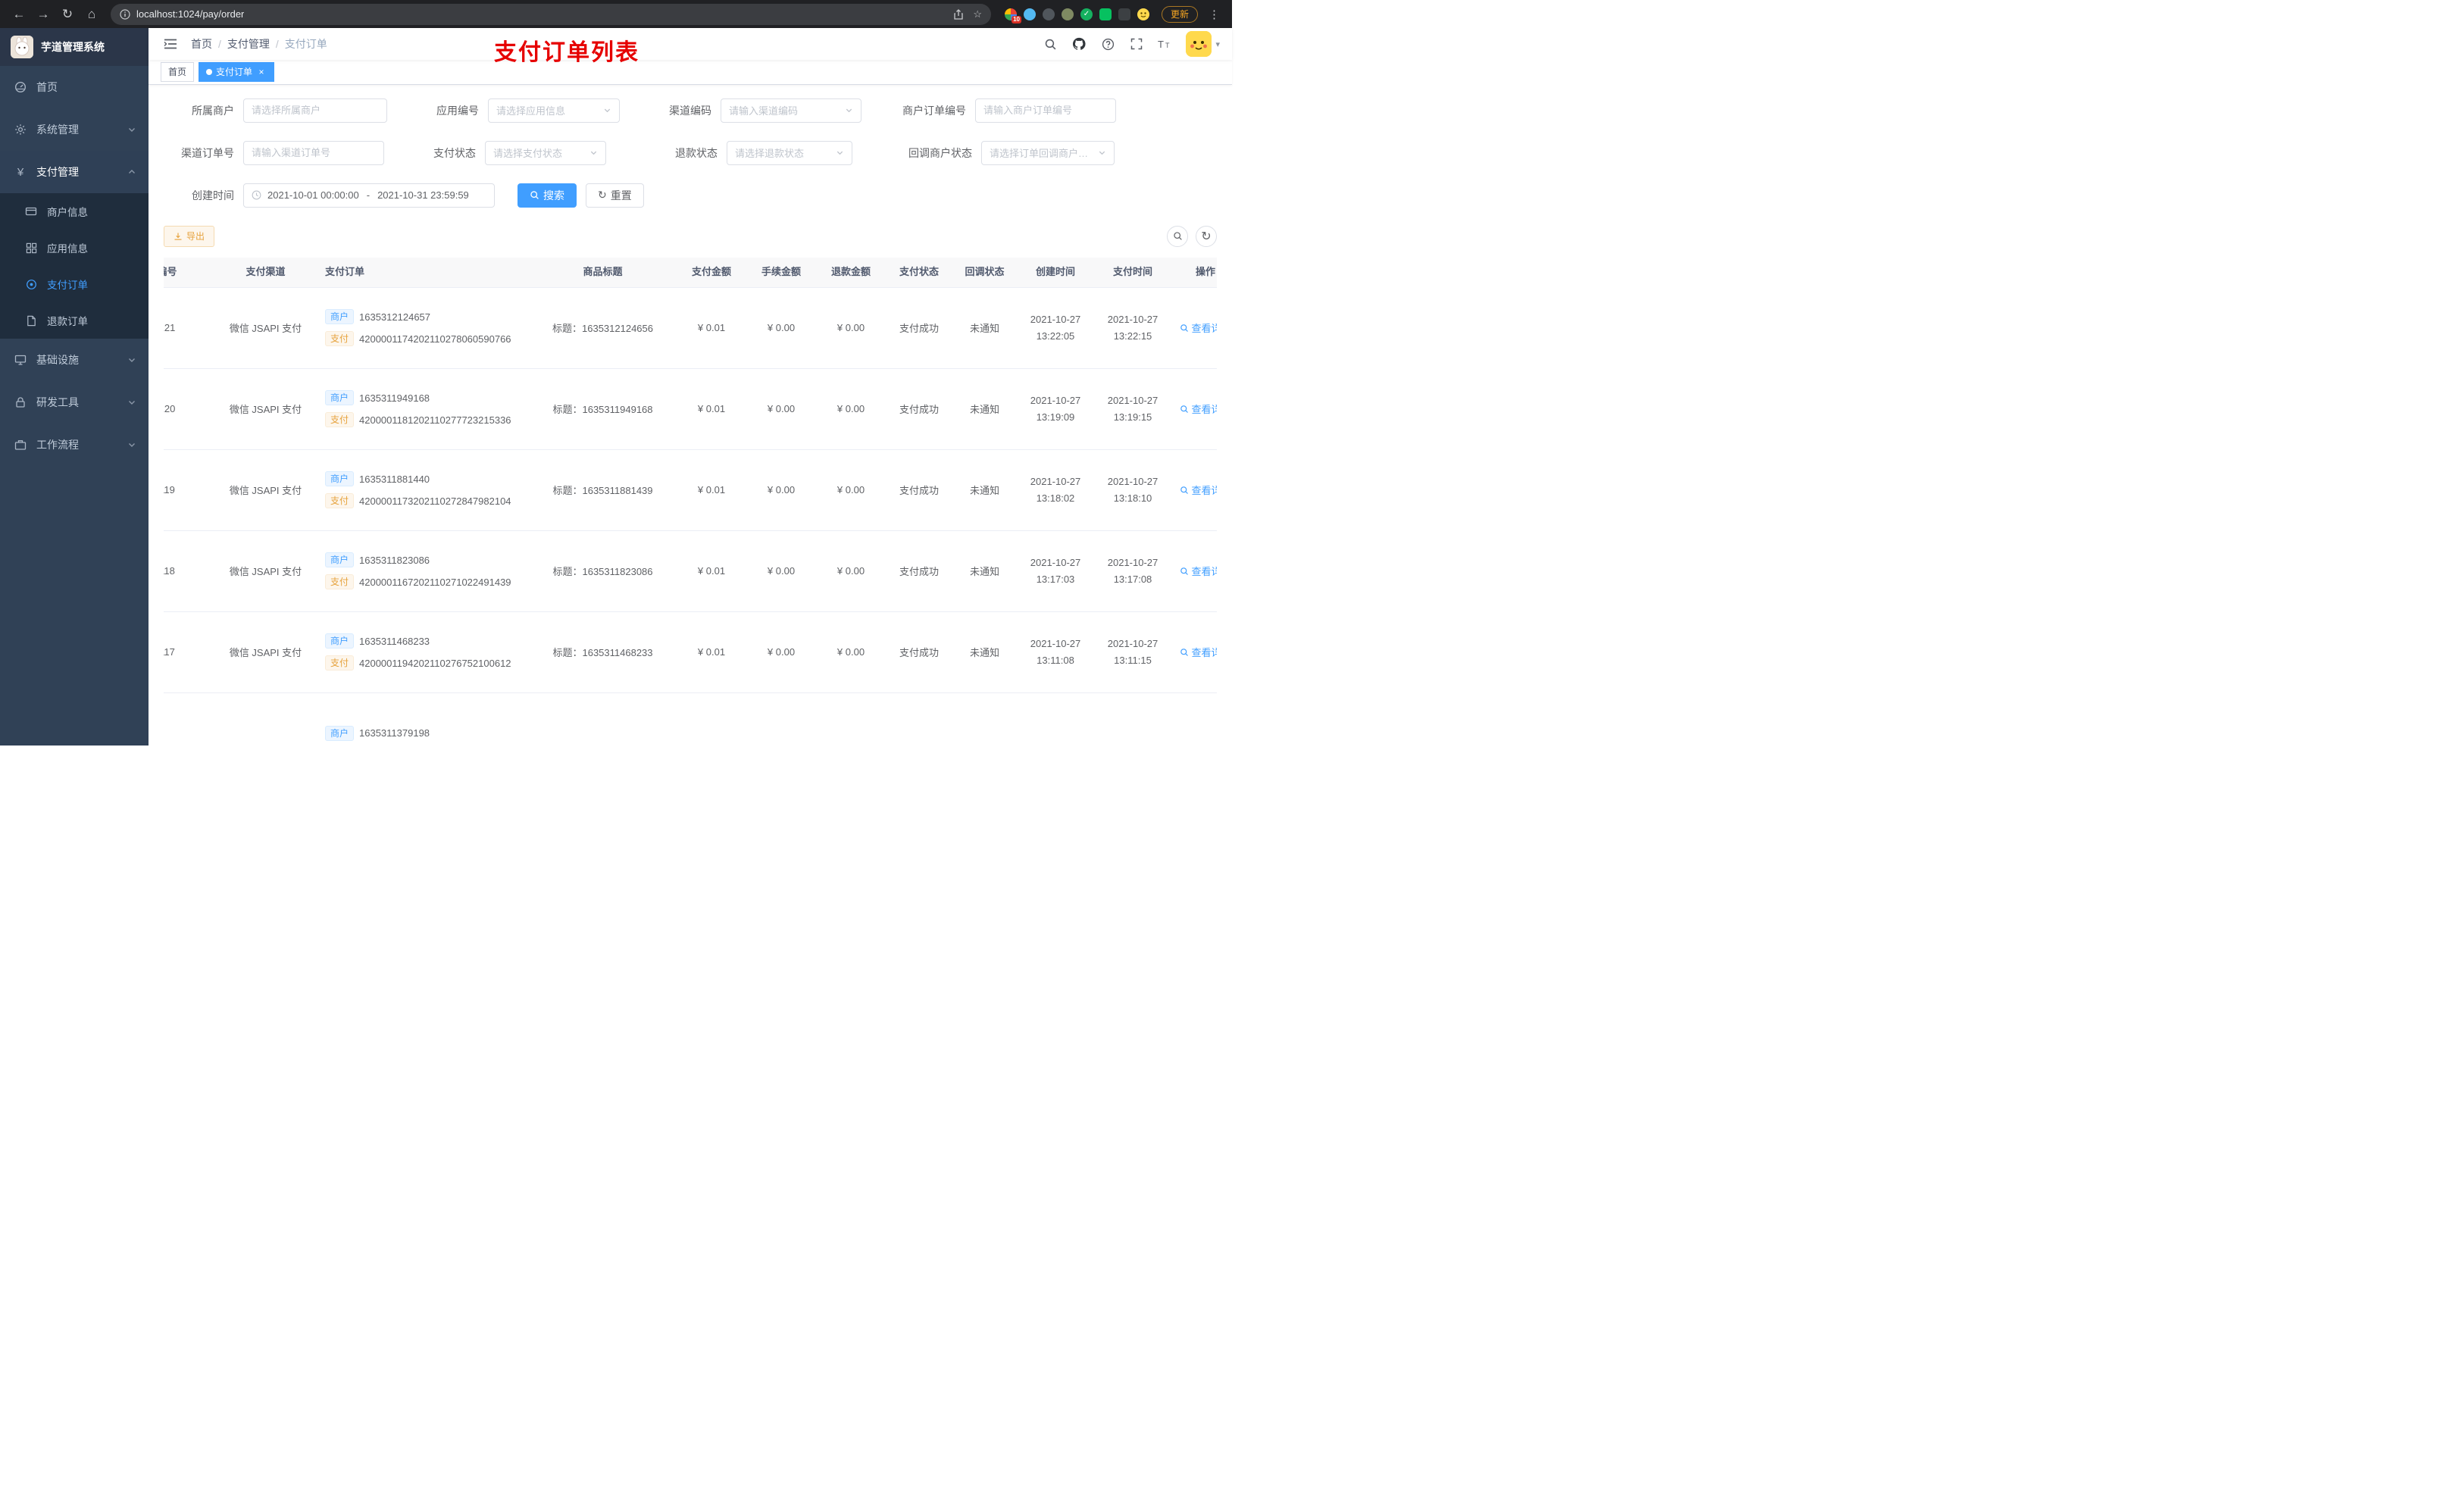 Image resolution: width=2464 pixels, height=1491 pixels. What do you see at coordinates (19, 14) in the screenshot?
I see `back-icon: ←` at bounding box center [19, 14].